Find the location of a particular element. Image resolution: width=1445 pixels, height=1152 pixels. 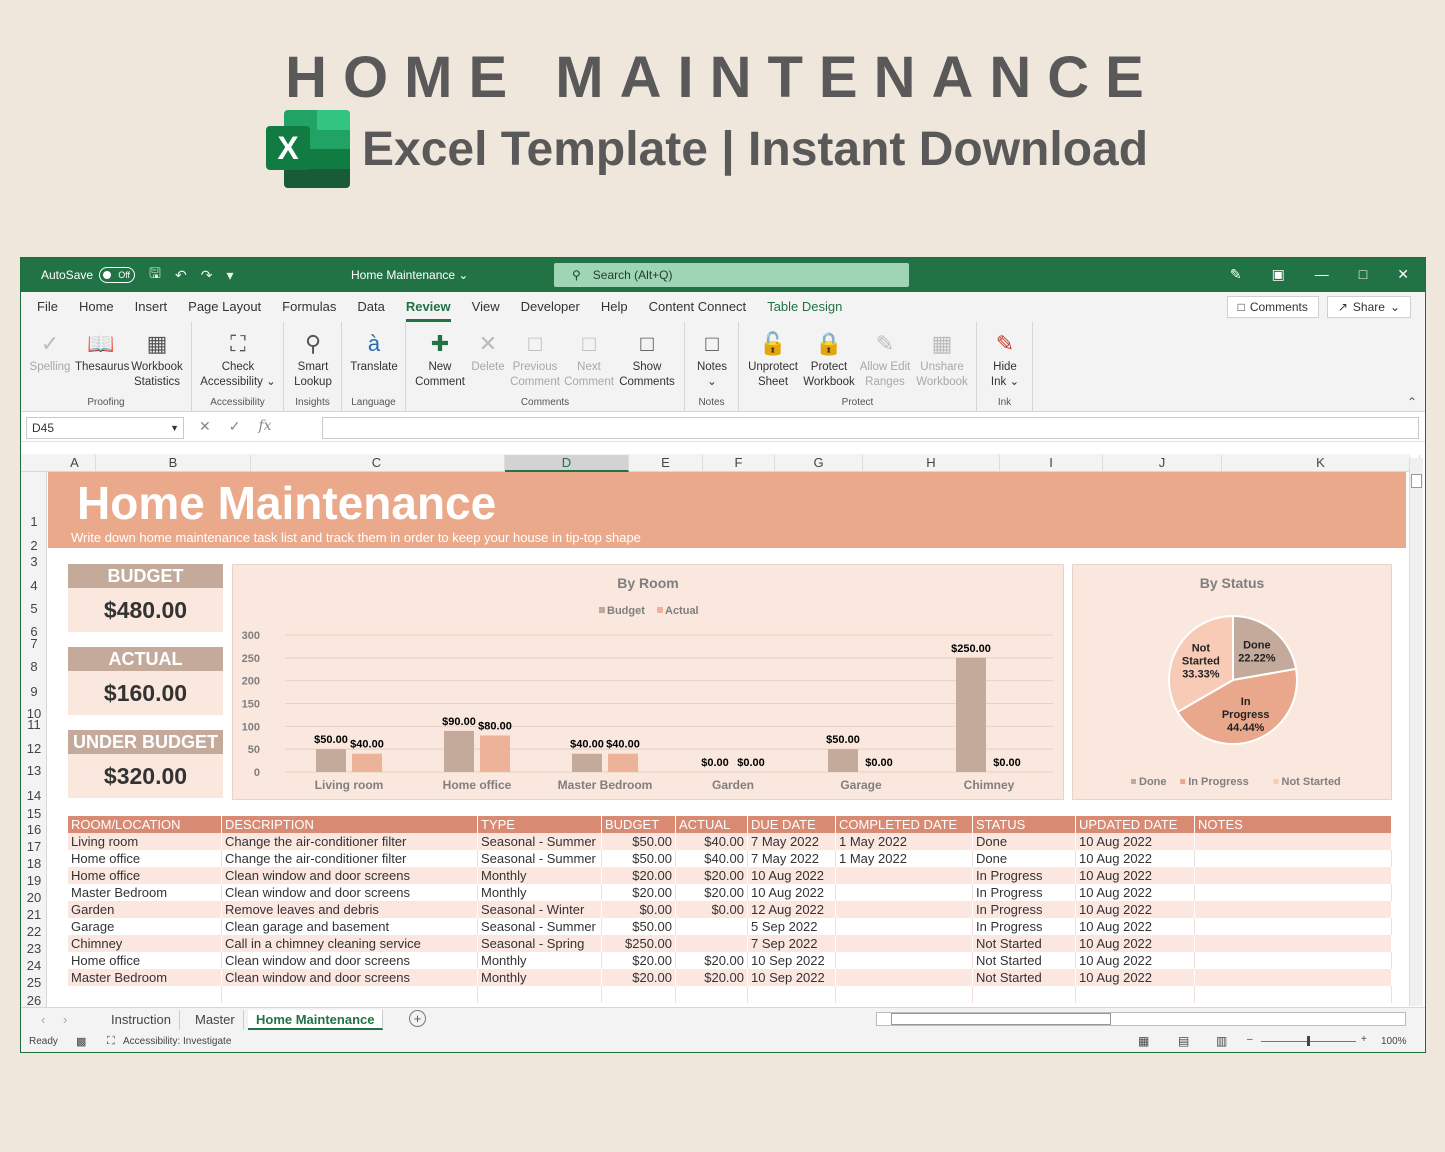

redo-icon: ↷ is located at coordinates (207, 275).